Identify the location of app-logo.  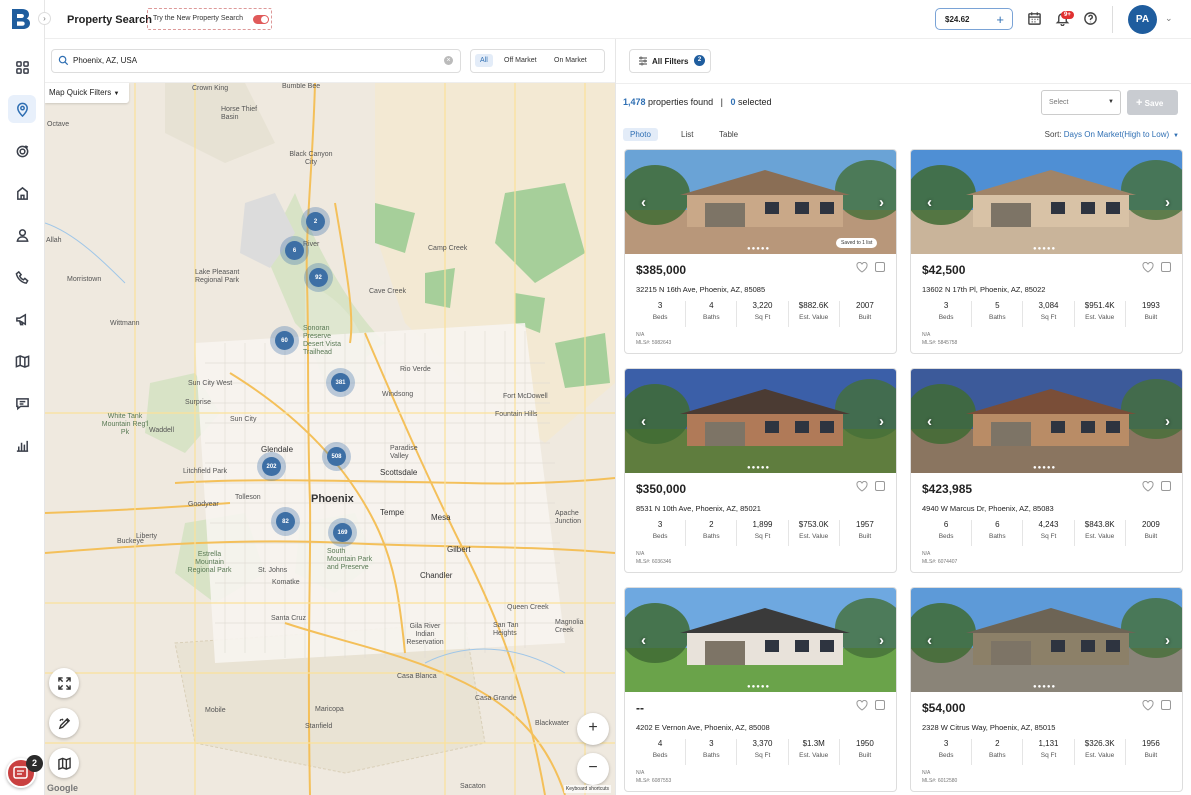
(21, 19).